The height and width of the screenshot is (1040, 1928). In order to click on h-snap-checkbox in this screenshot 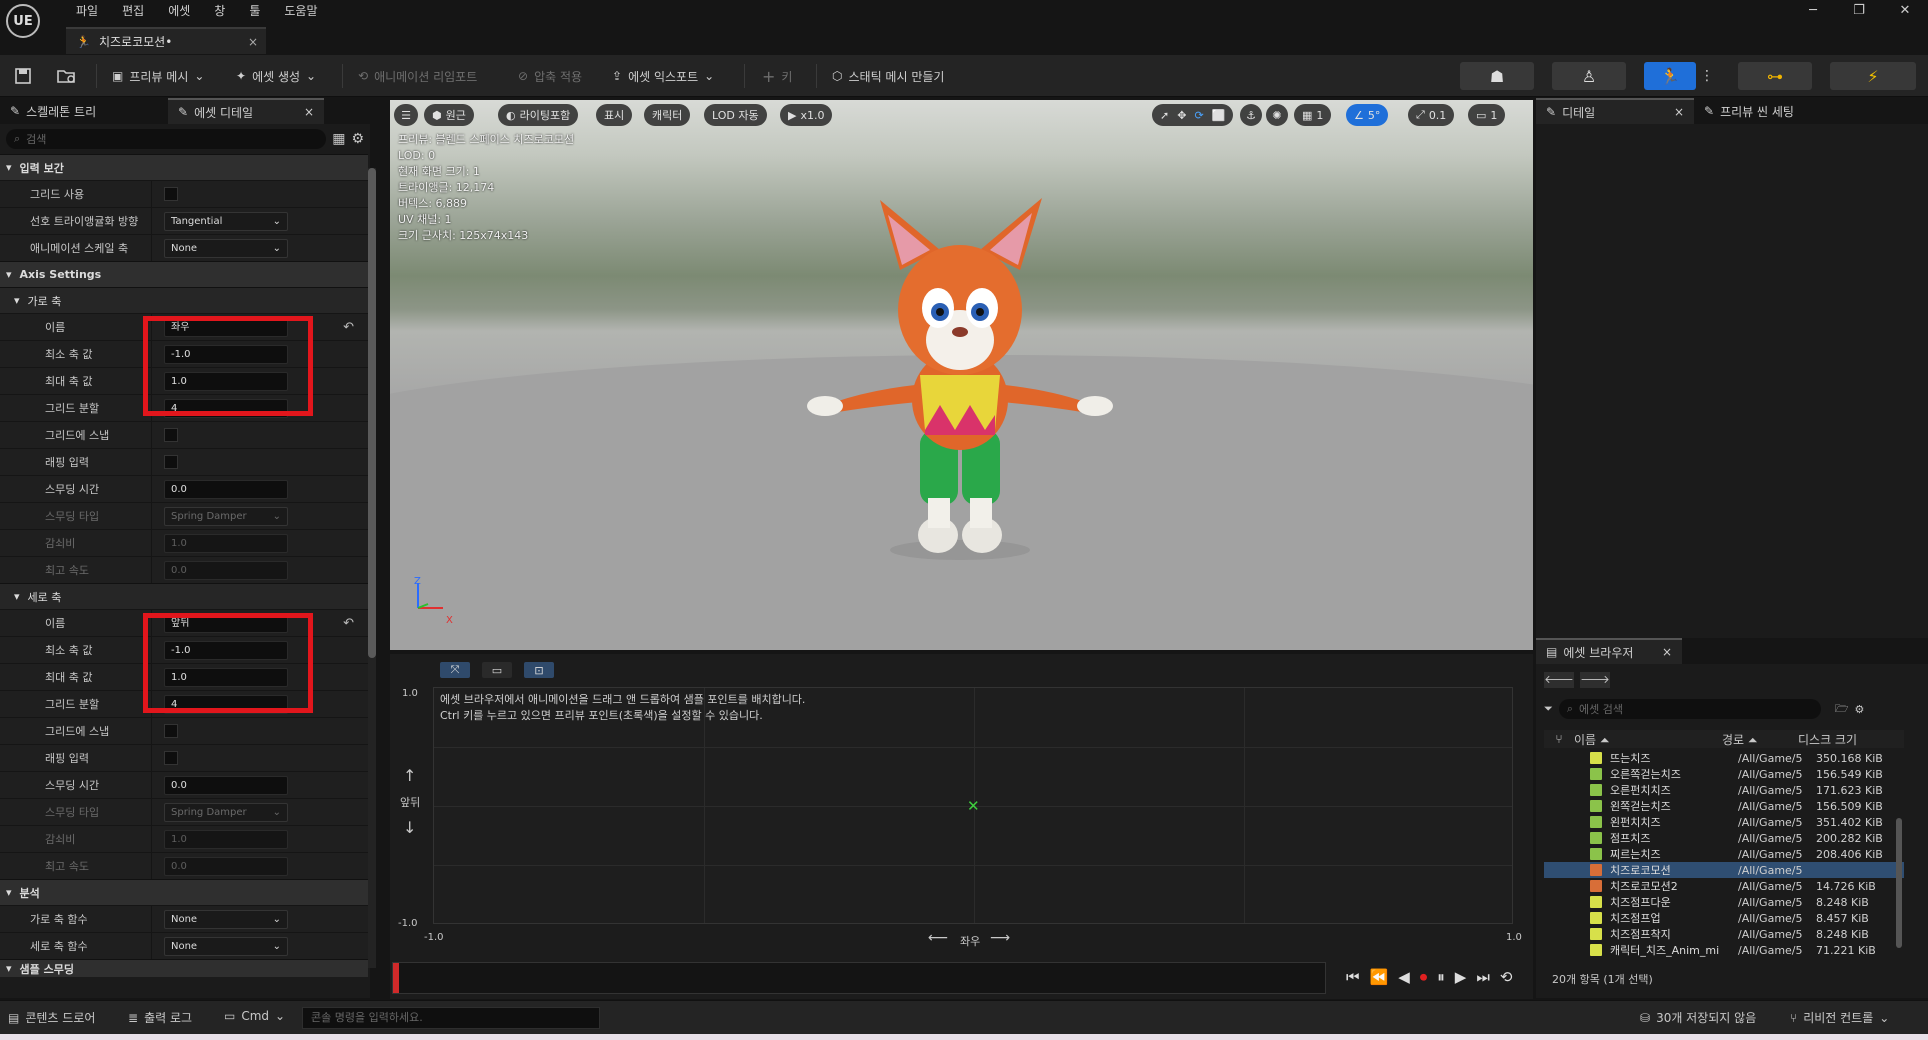, I will do `click(171, 435)`.